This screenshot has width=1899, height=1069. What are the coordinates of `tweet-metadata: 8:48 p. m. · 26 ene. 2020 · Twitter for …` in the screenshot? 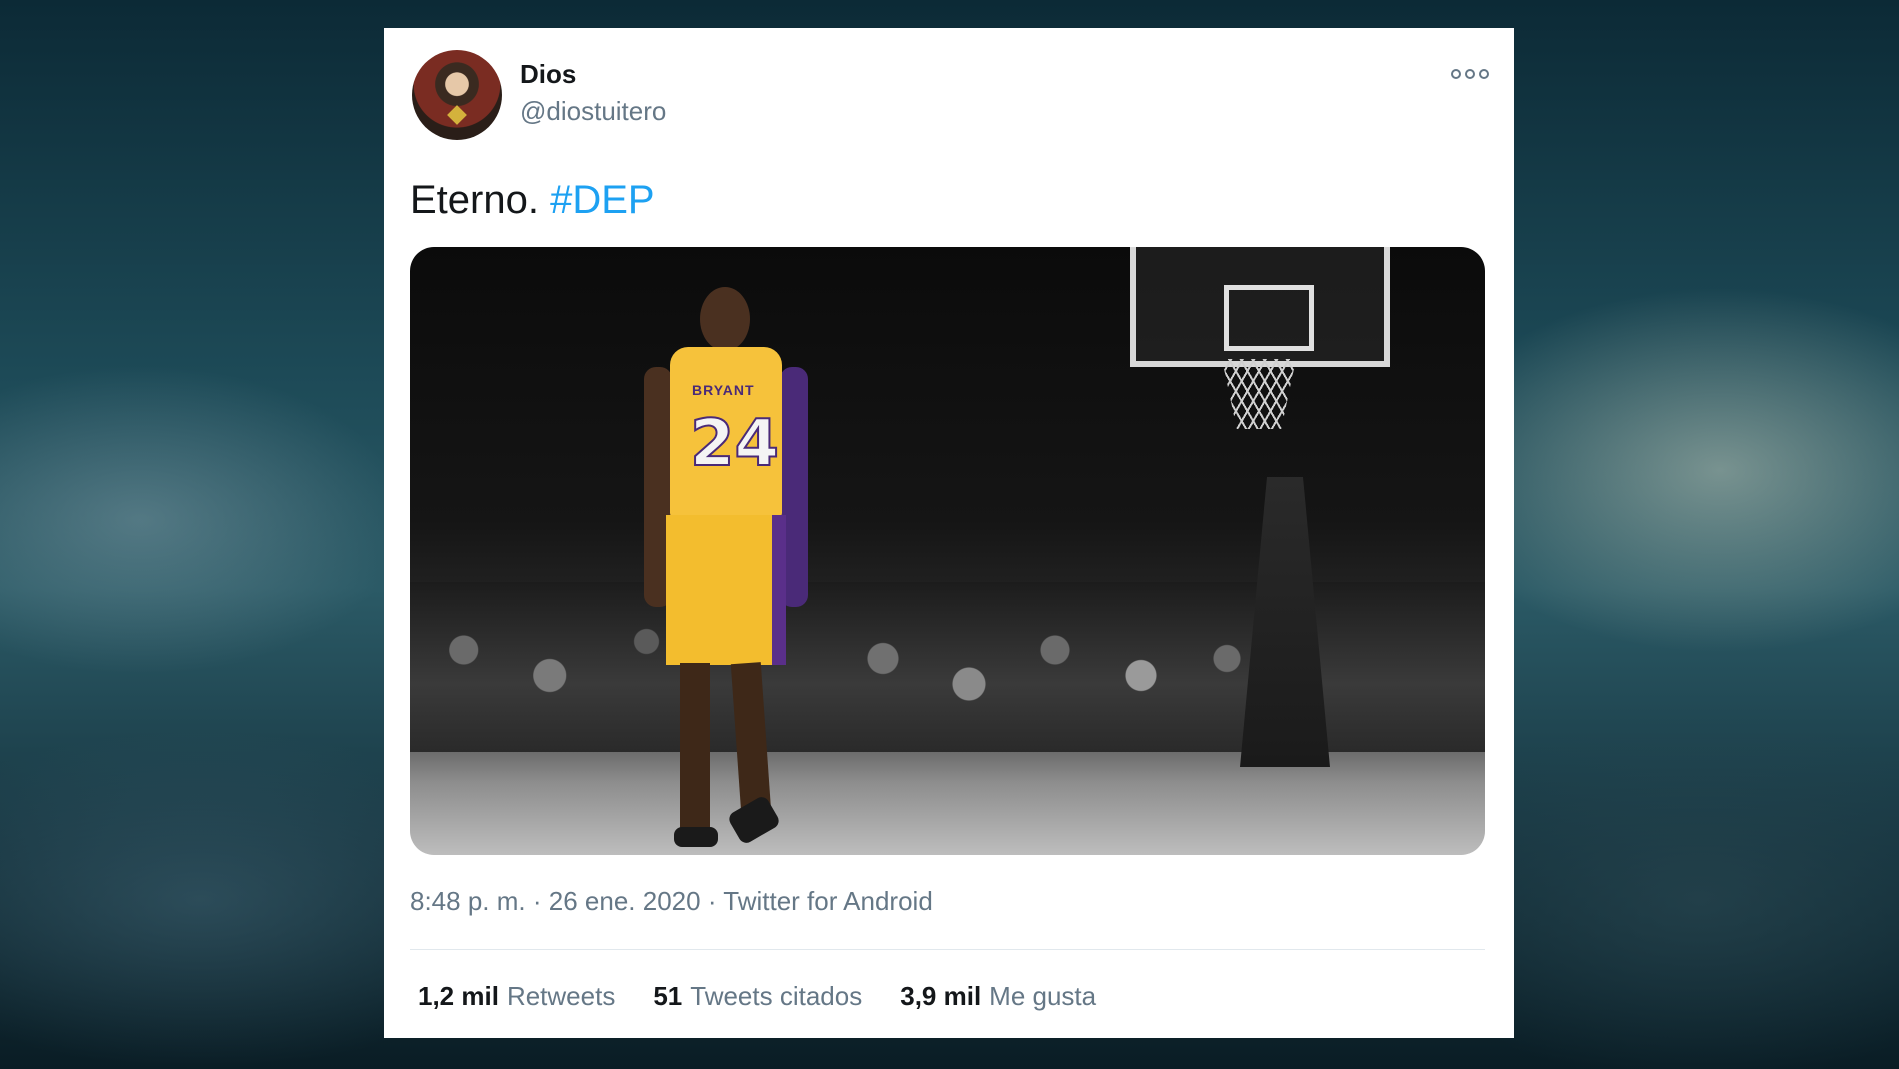 It's located at (671, 901).